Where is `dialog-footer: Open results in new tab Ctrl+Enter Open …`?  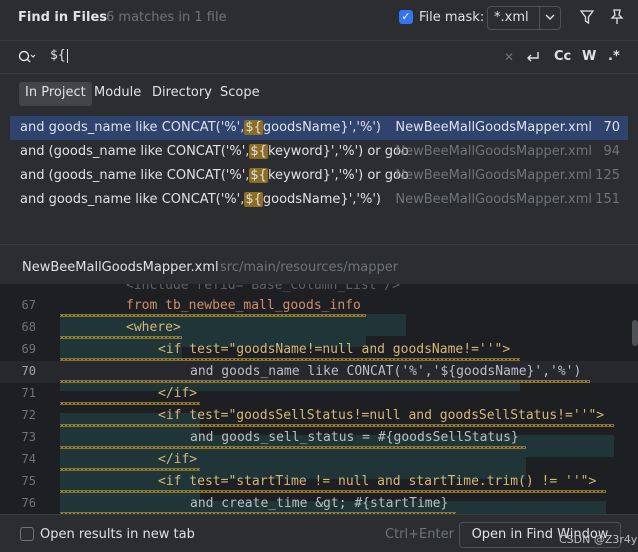
dialog-footer: Open results in new tab Ctrl+Enter Open … is located at coordinates (319, 533).